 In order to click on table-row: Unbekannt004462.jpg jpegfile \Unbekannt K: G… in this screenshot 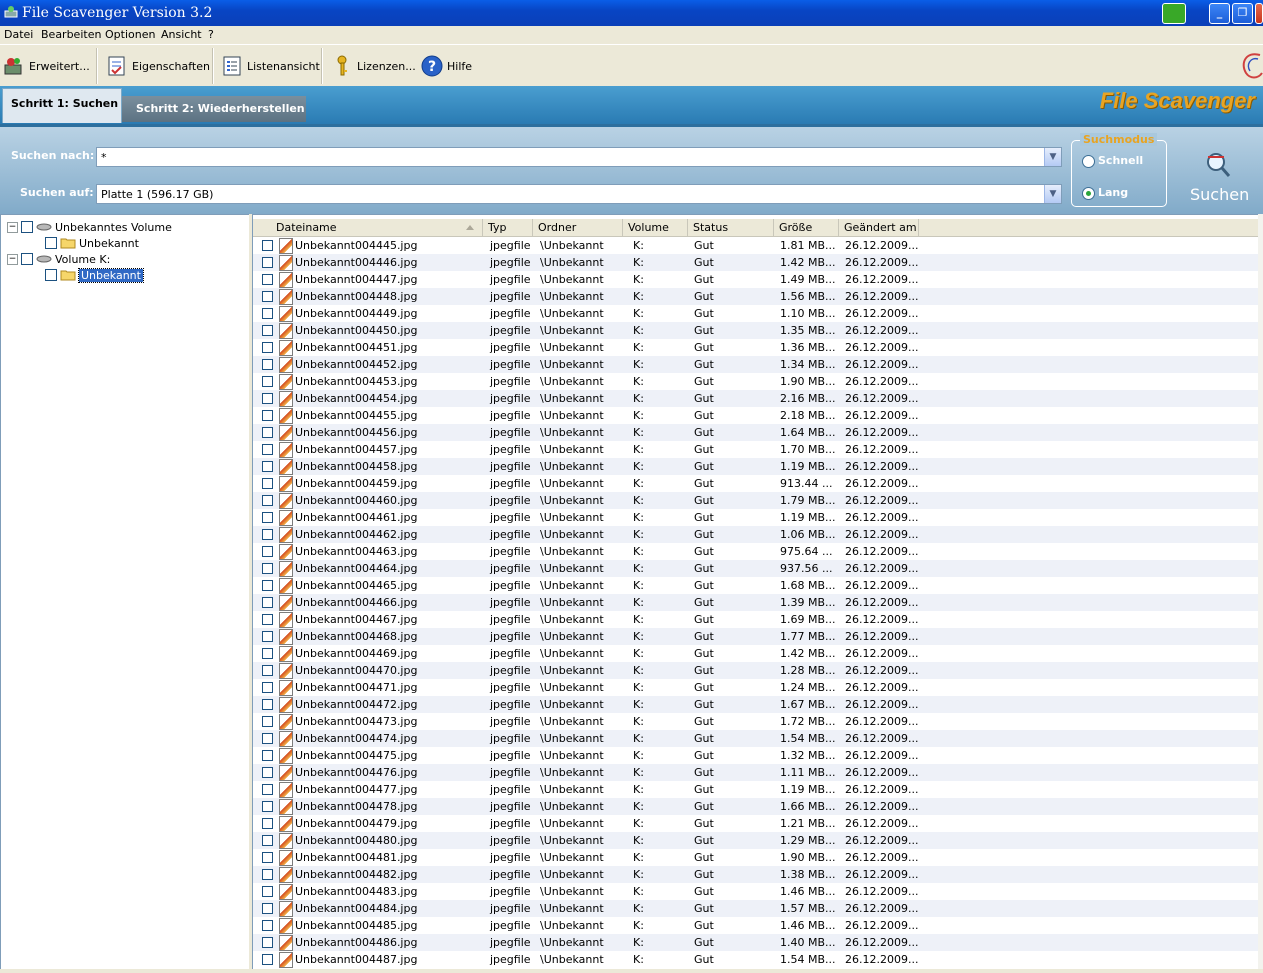, I will do `click(756, 534)`.